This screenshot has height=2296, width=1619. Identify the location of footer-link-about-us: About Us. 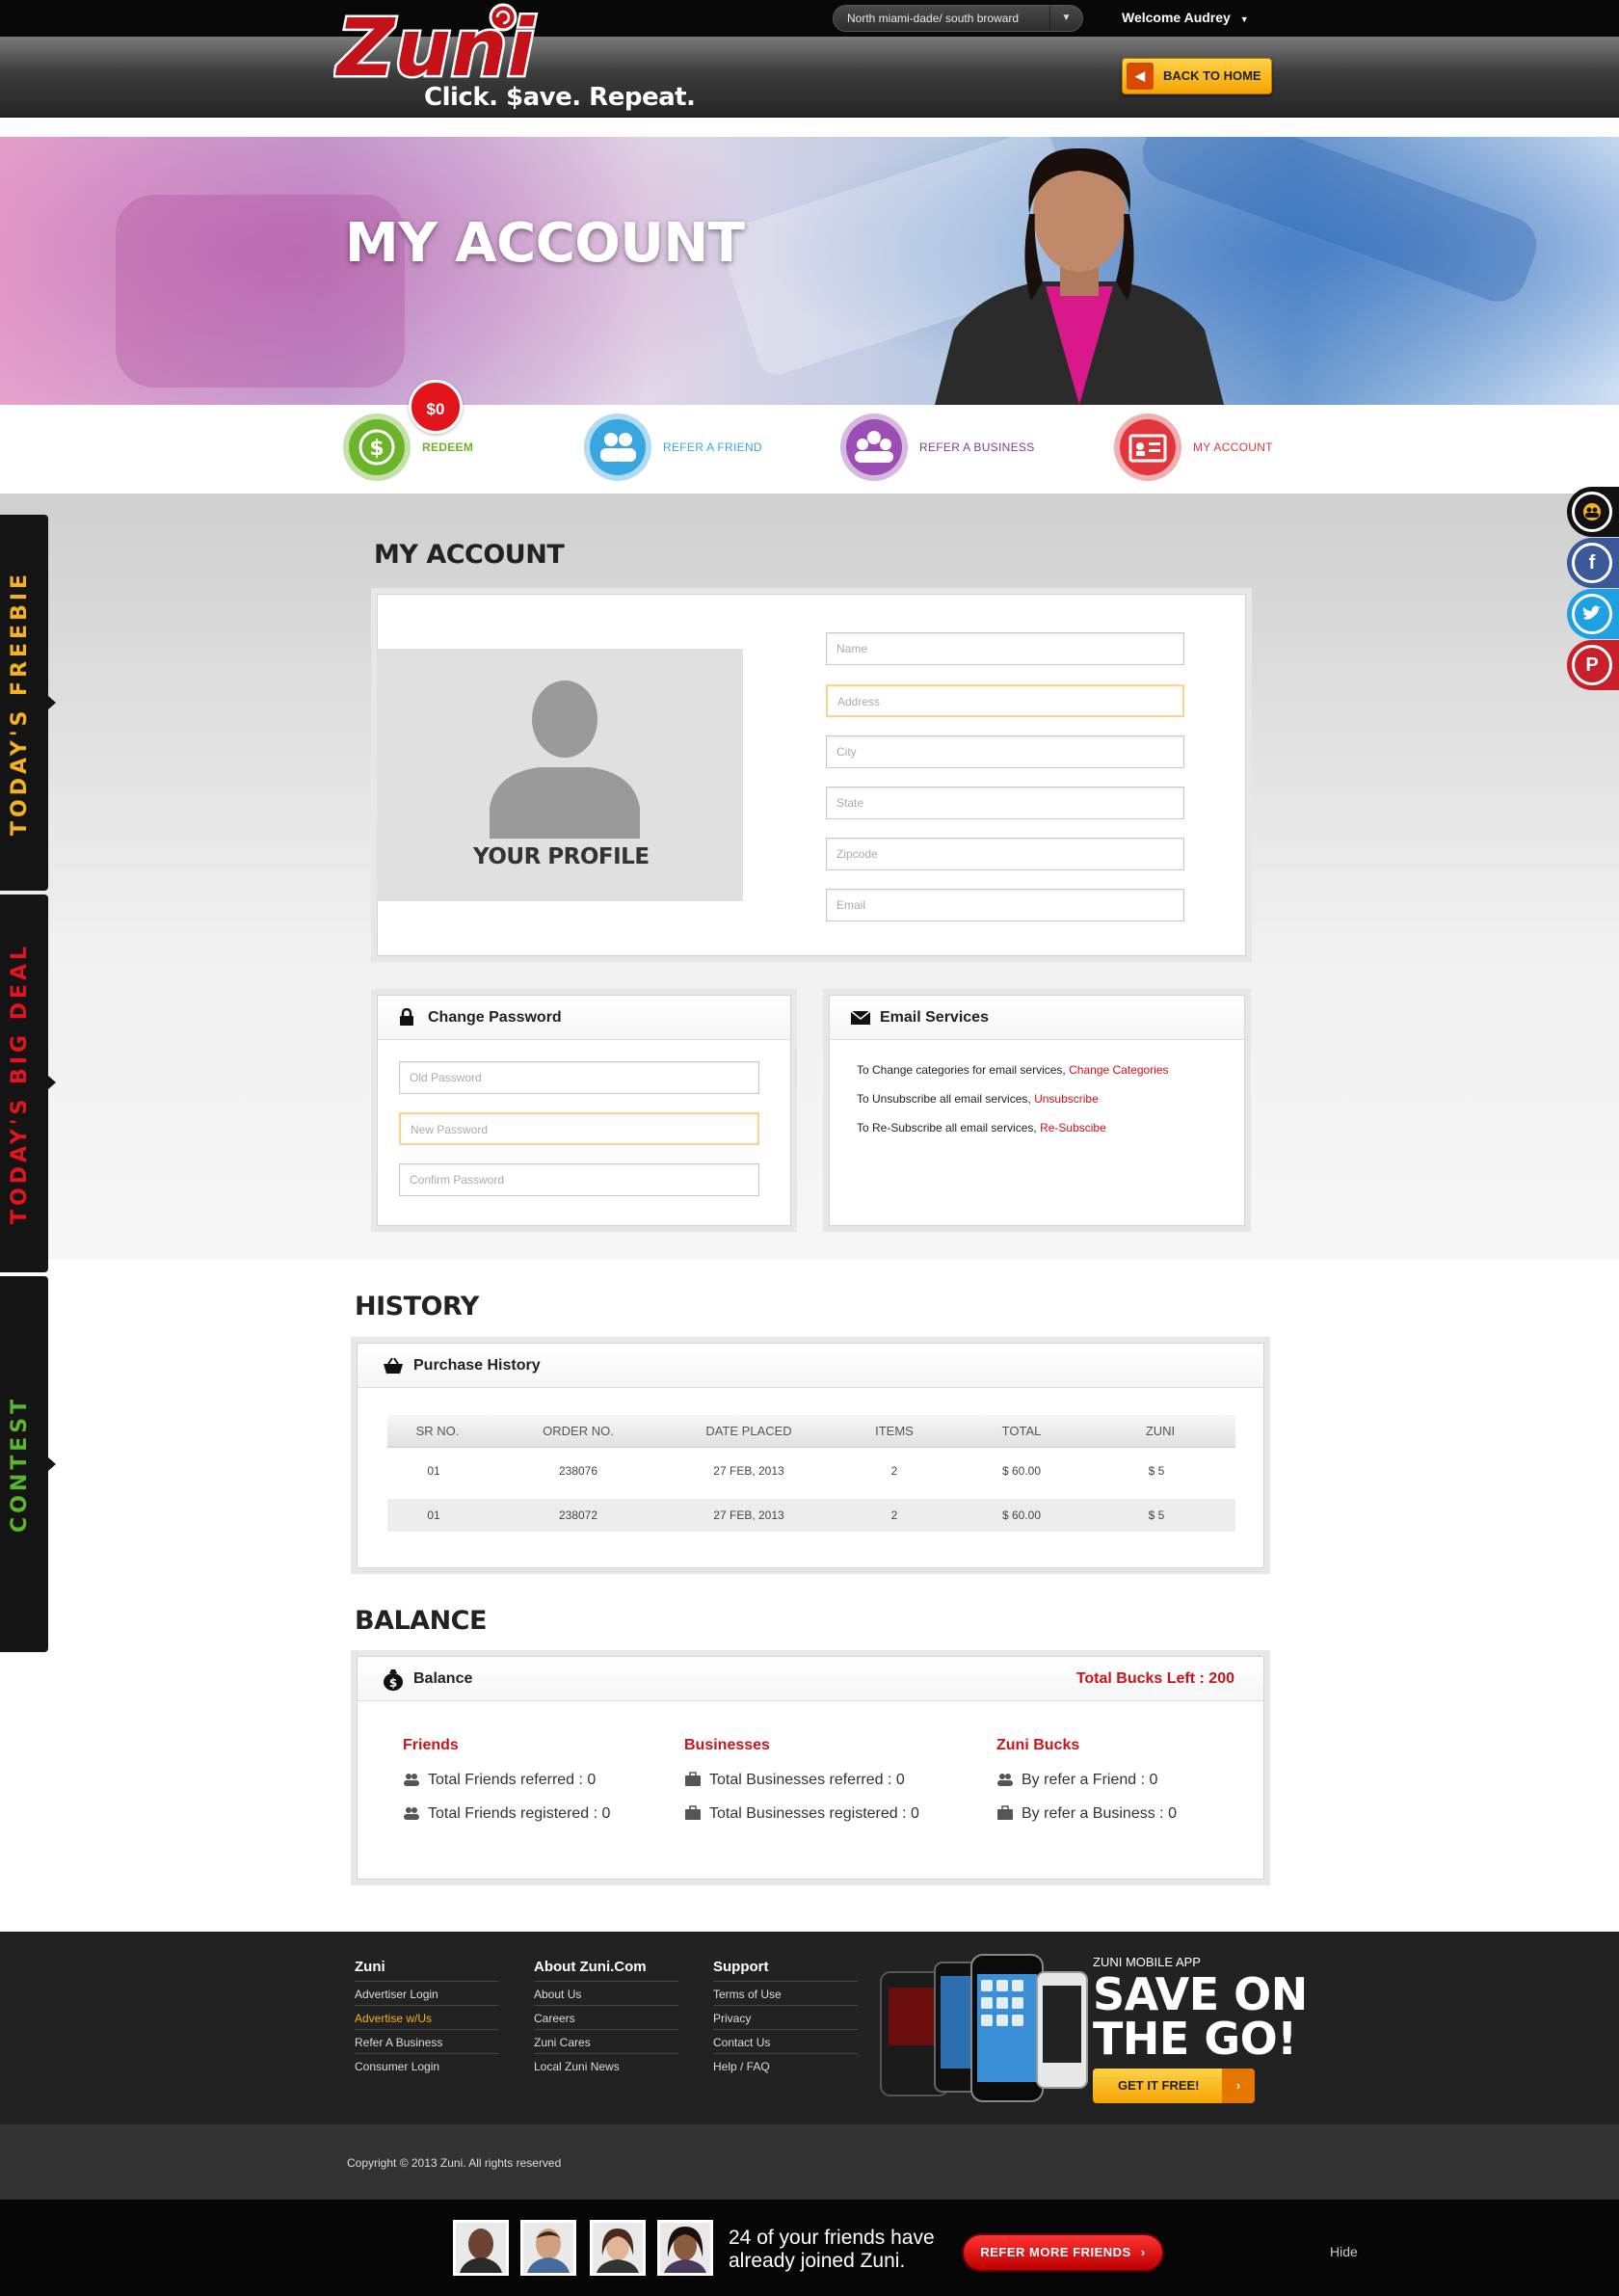
(557, 1994).